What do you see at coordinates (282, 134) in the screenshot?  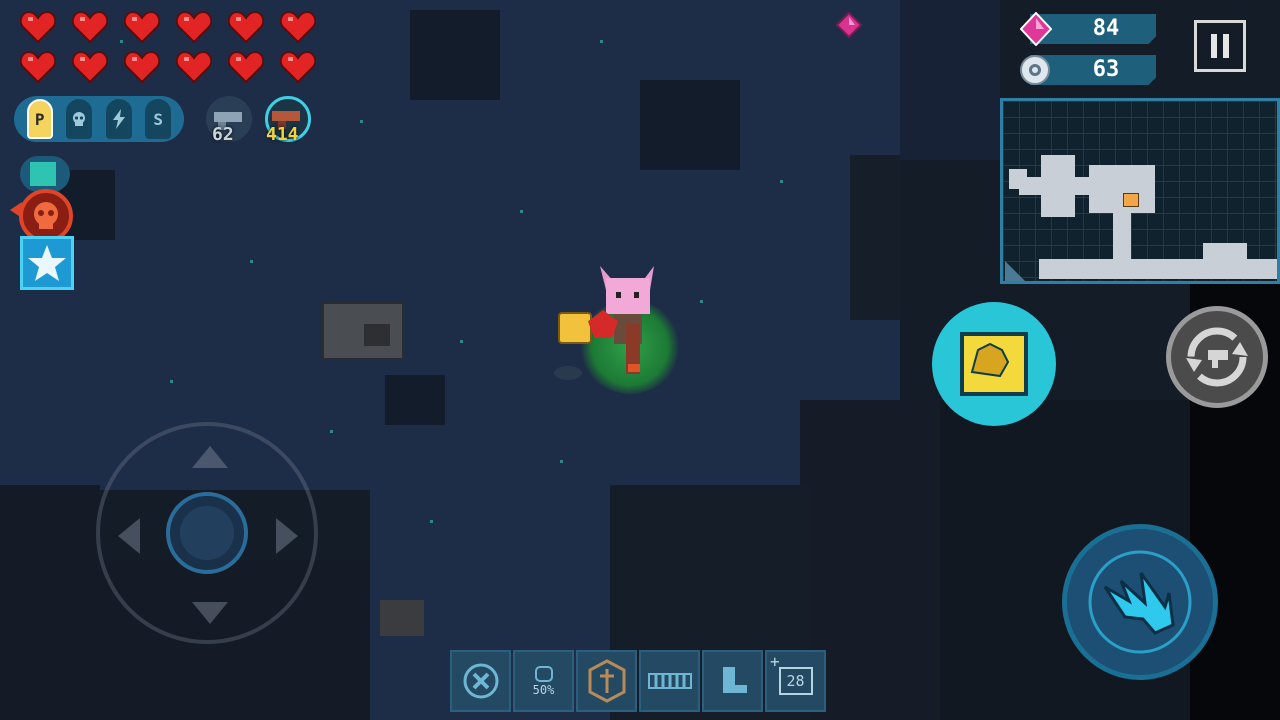 I see `primary-ammo-count: 414` at bounding box center [282, 134].